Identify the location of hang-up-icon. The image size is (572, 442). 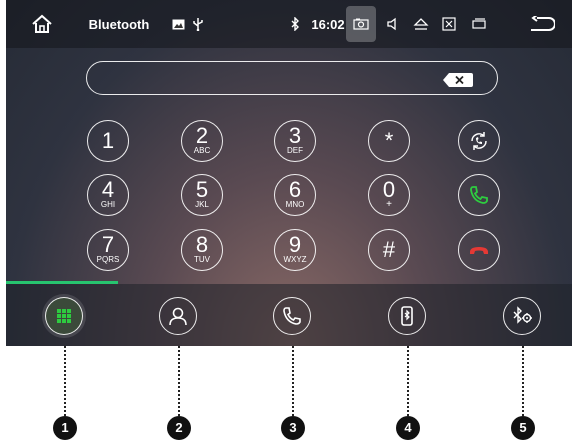
(479, 250).